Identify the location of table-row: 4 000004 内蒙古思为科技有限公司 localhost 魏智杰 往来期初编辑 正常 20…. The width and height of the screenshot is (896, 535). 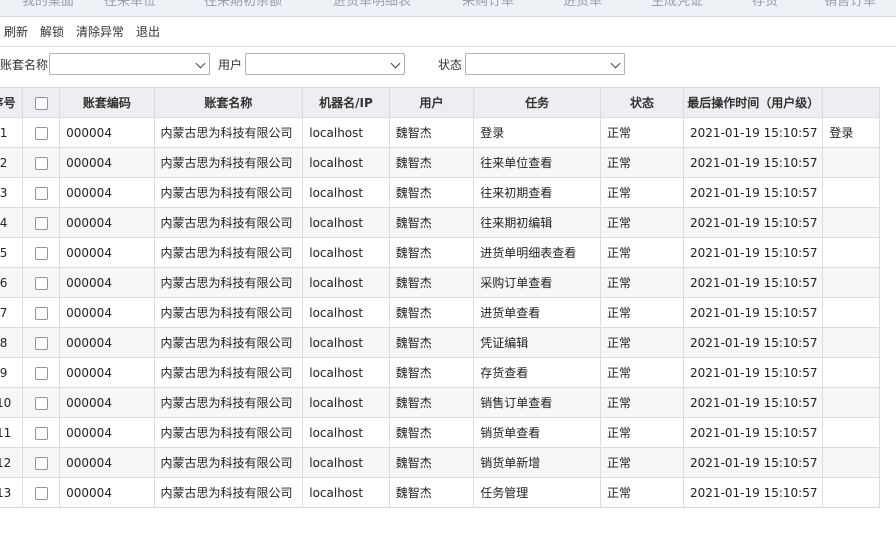
(440, 222).